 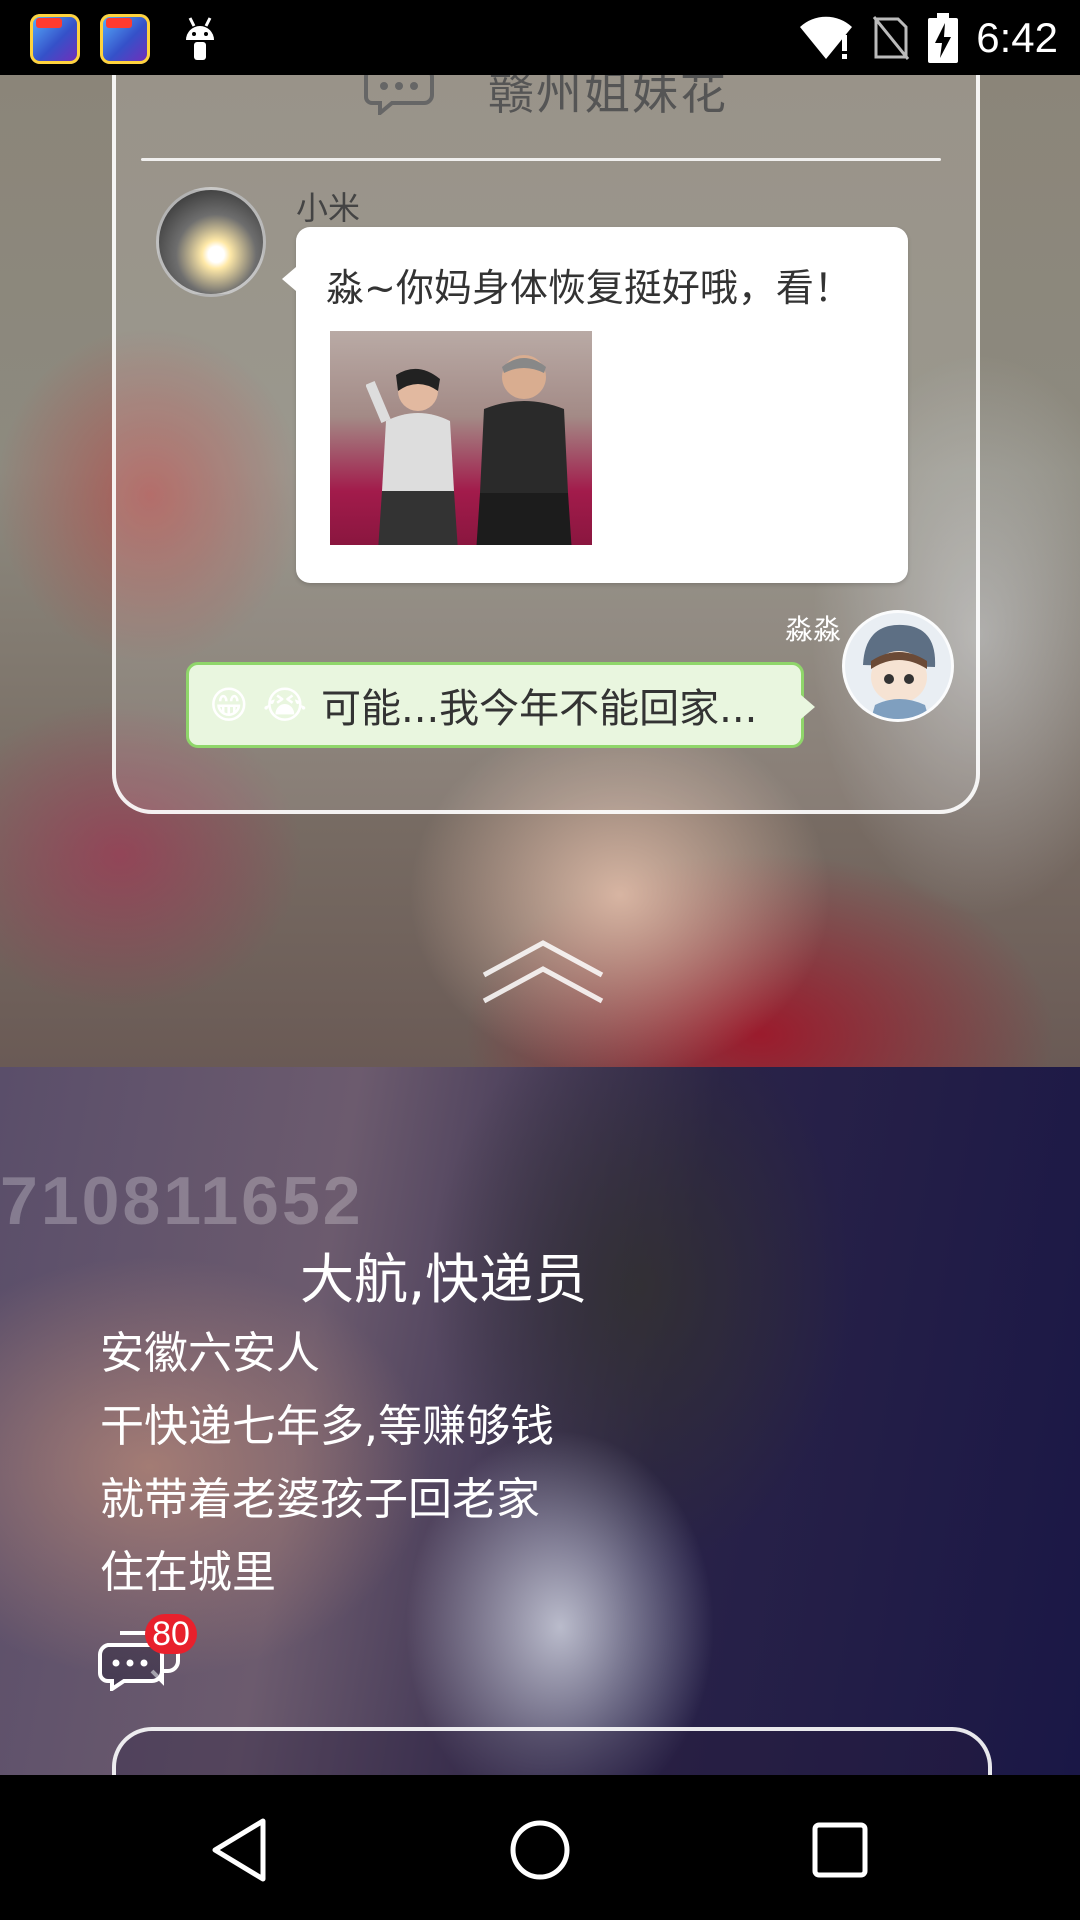 What do you see at coordinates (840, 1850) in the screenshot?
I see `recents-icon` at bounding box center [840, 1850].